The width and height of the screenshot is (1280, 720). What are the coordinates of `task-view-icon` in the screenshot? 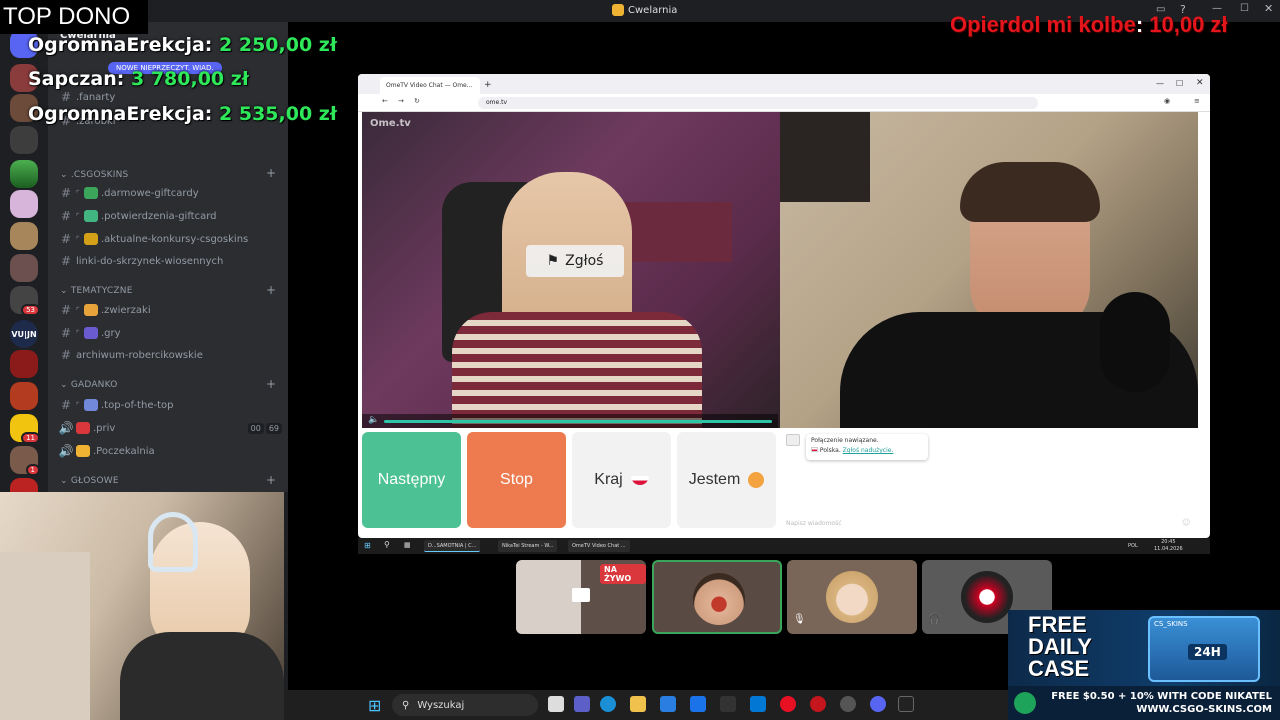 It's located at (556, 704).